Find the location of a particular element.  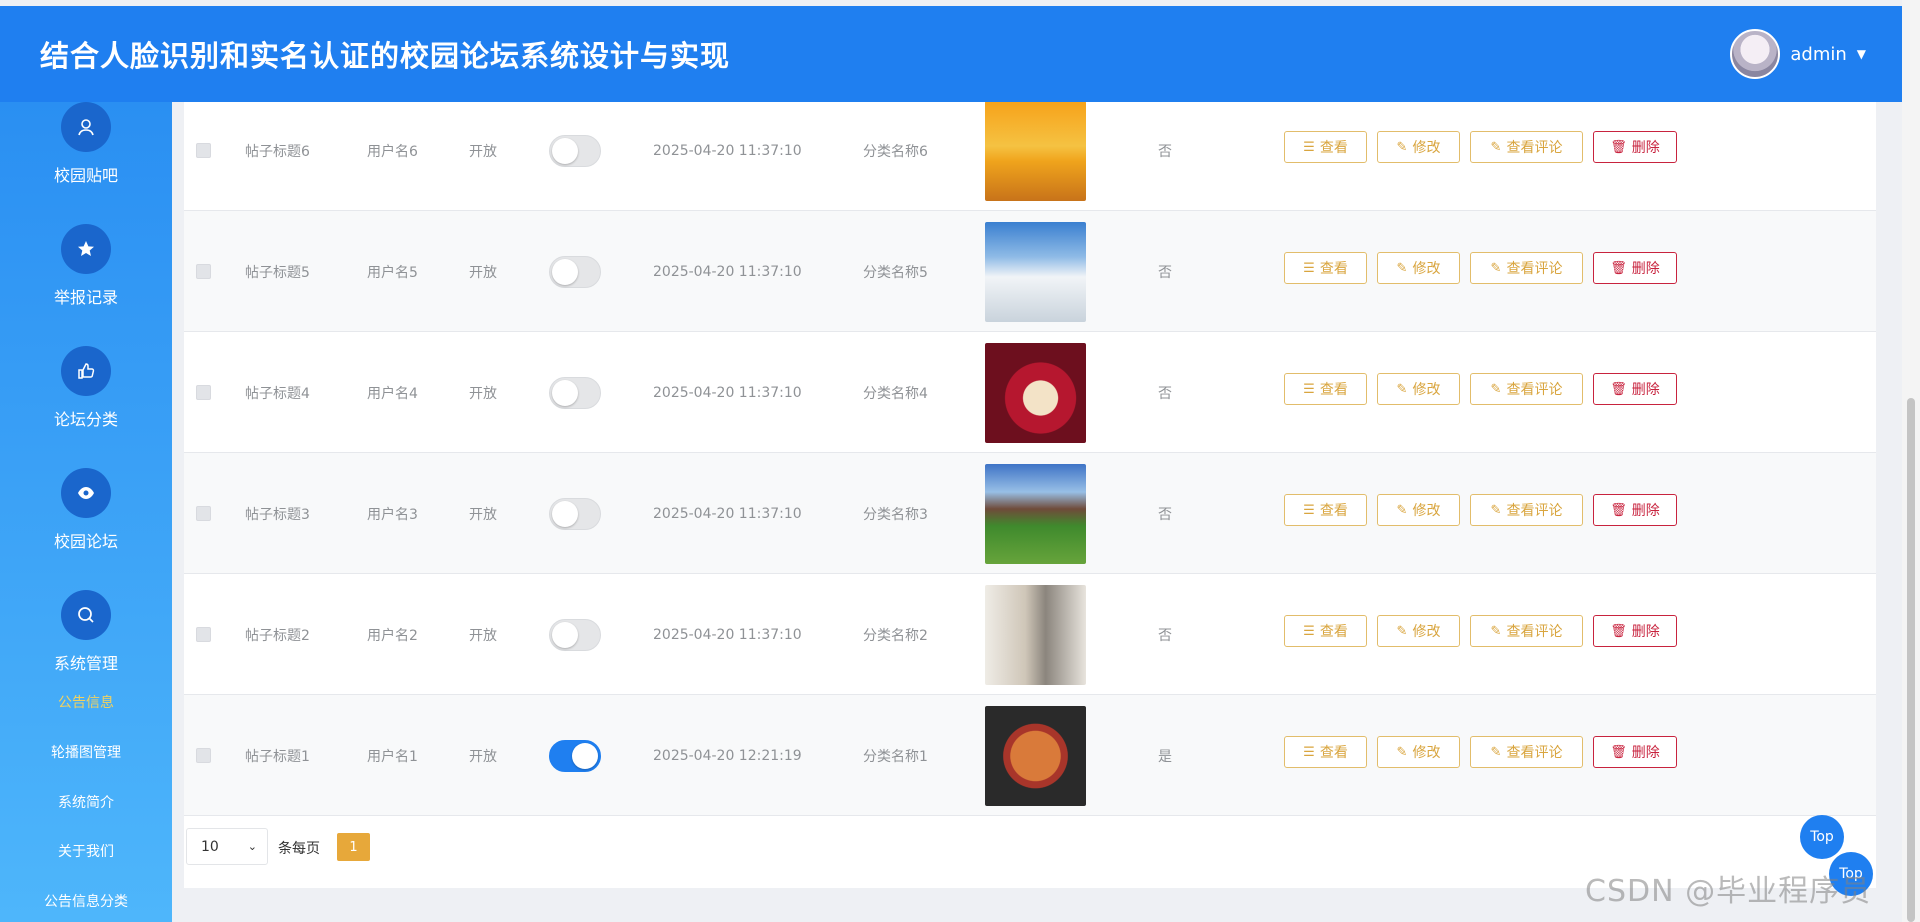

vertical-scrollbar is located at coordinates (1911, 461).